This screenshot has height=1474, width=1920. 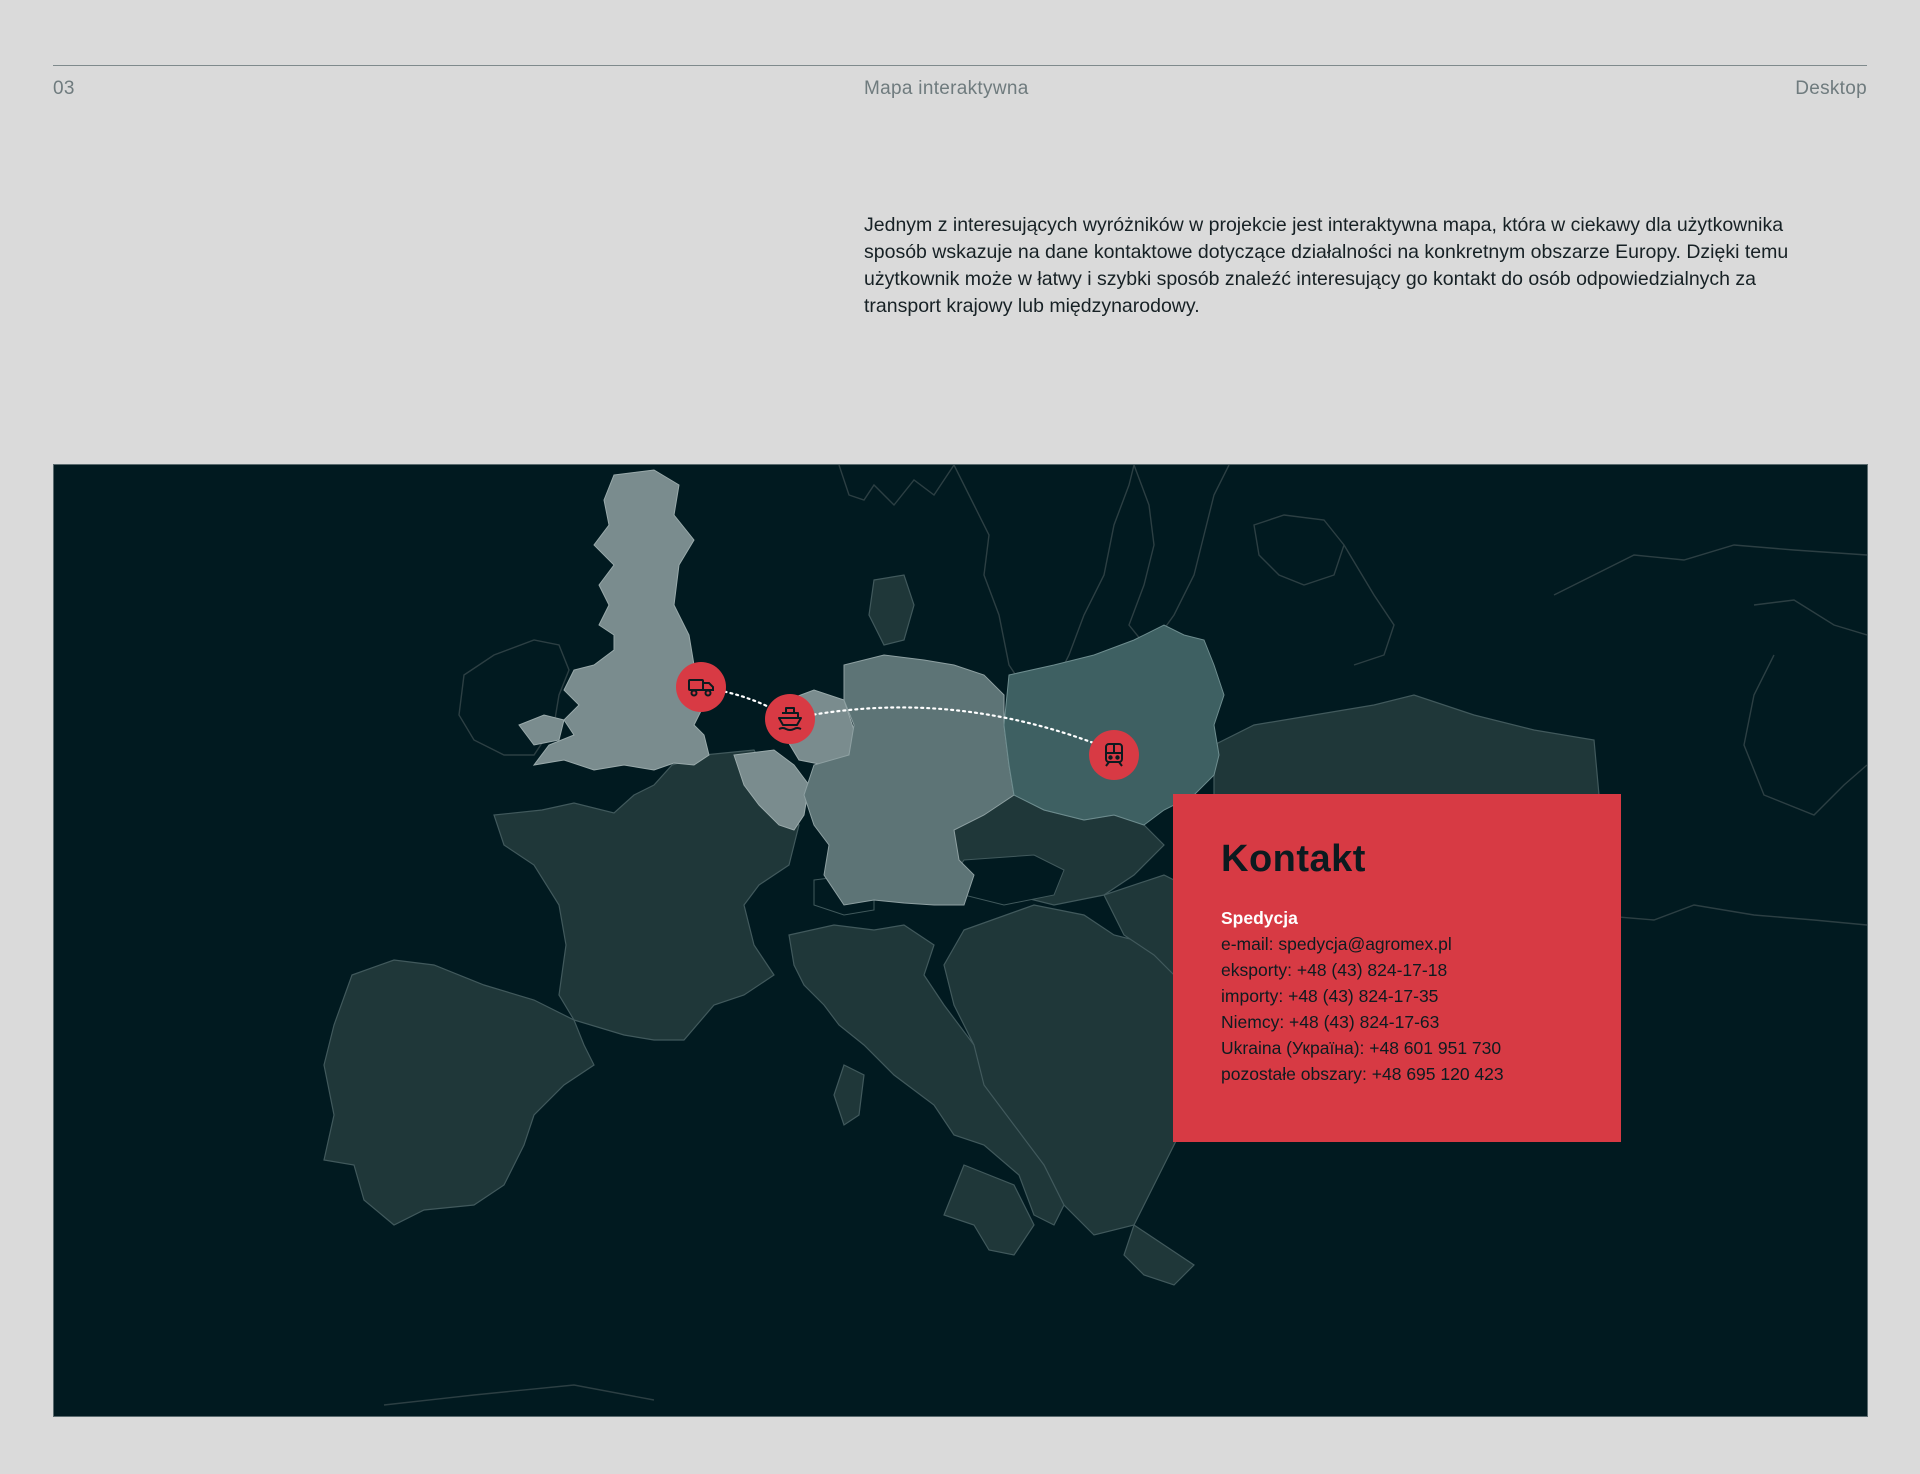 What do you see at coordinates (1397, 1048) in the screenshot?
I see `contact-ukraine: Ukraina (Україна): +48 601 951 730` at bounding box center [1397, 1048].